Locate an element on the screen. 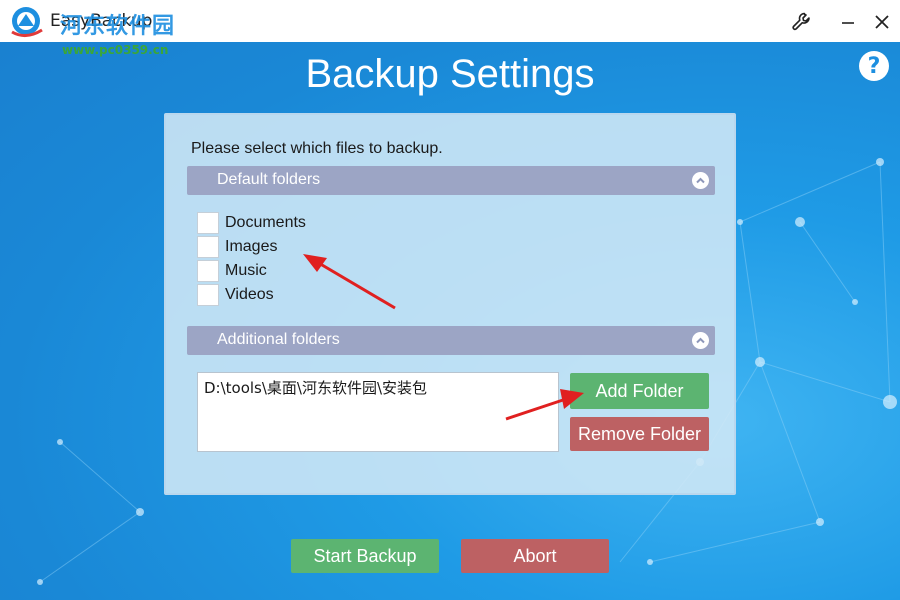  minimize-icon is located at coordinates (848, 23).